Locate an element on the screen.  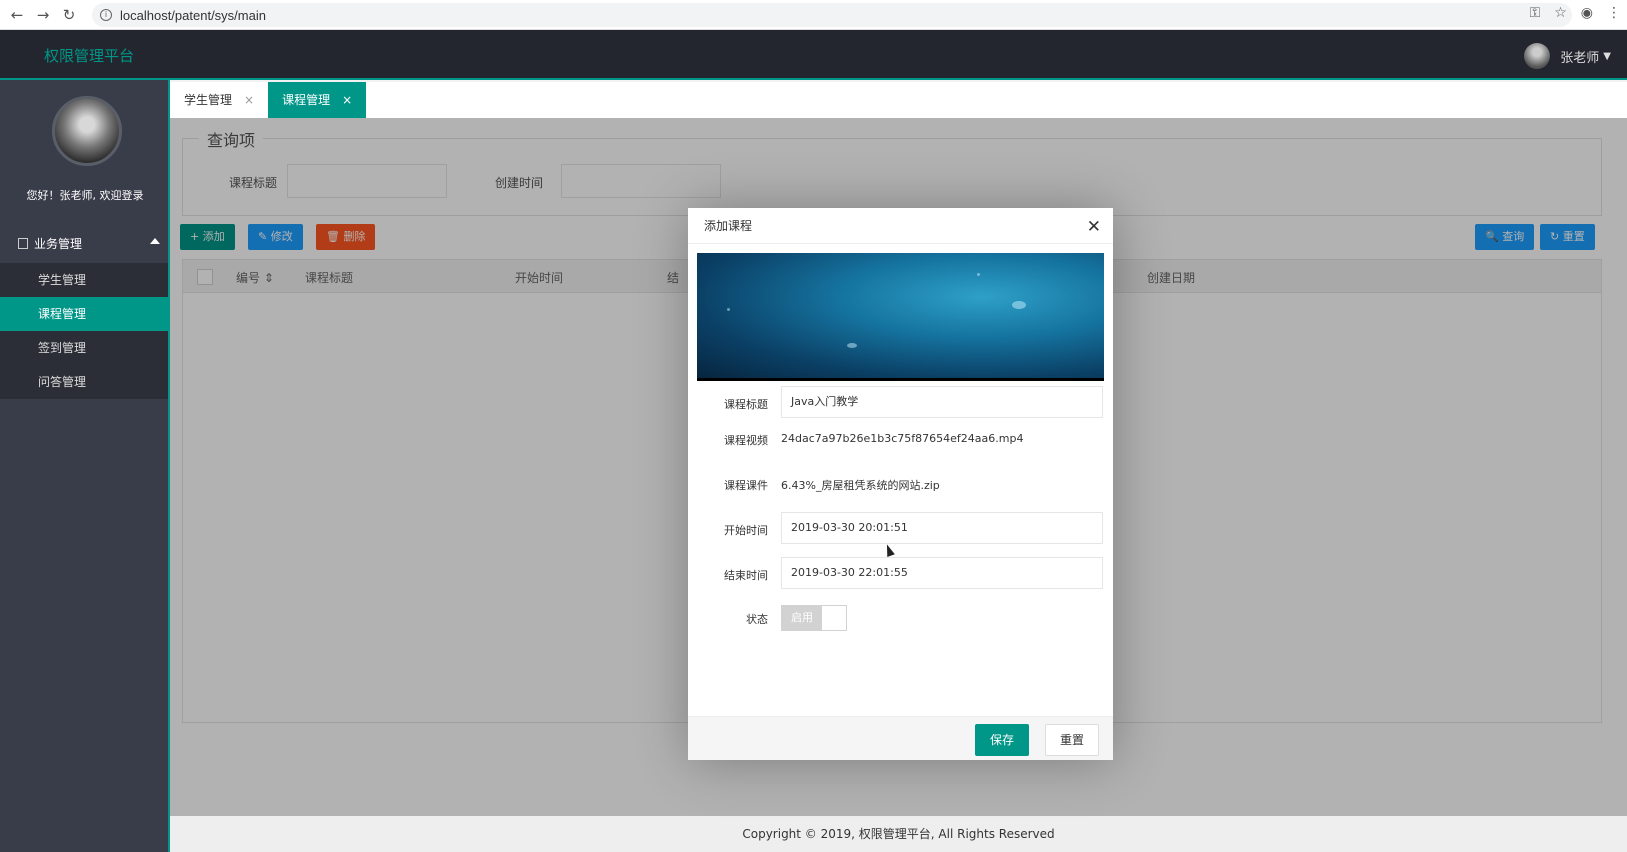
dialog-footer: 保存 重置 is located at coordinates (900, 738).